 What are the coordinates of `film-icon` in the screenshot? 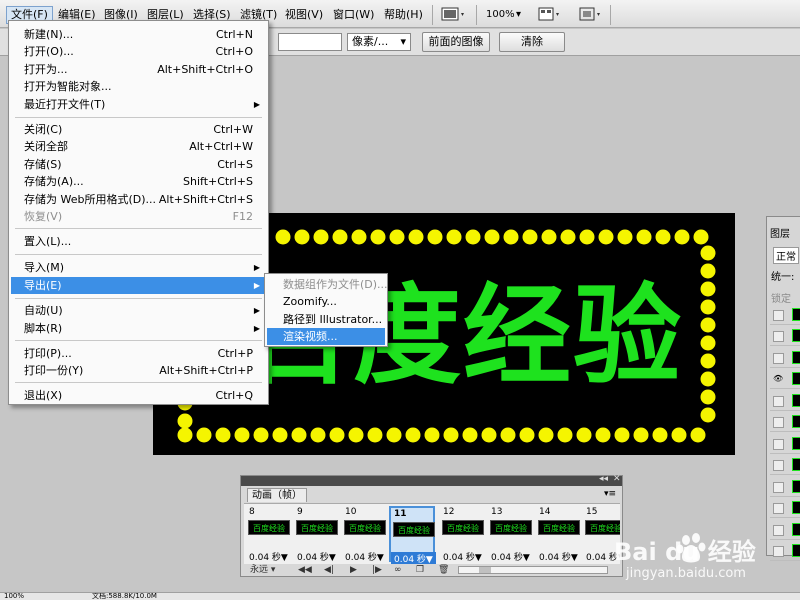 It's located at (454, 15).